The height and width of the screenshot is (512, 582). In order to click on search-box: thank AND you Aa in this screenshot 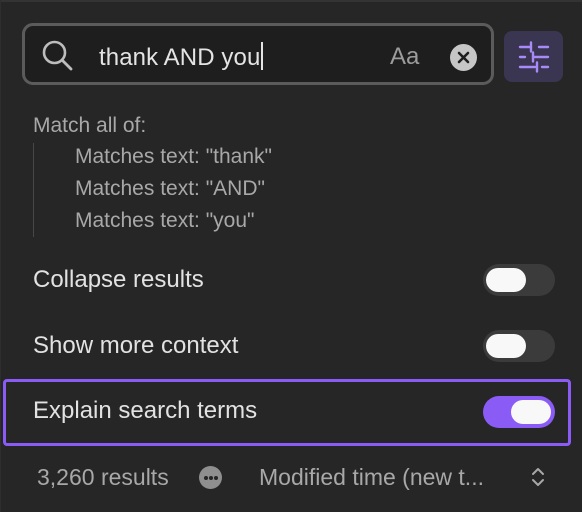, I will do `click(258, 54)`.